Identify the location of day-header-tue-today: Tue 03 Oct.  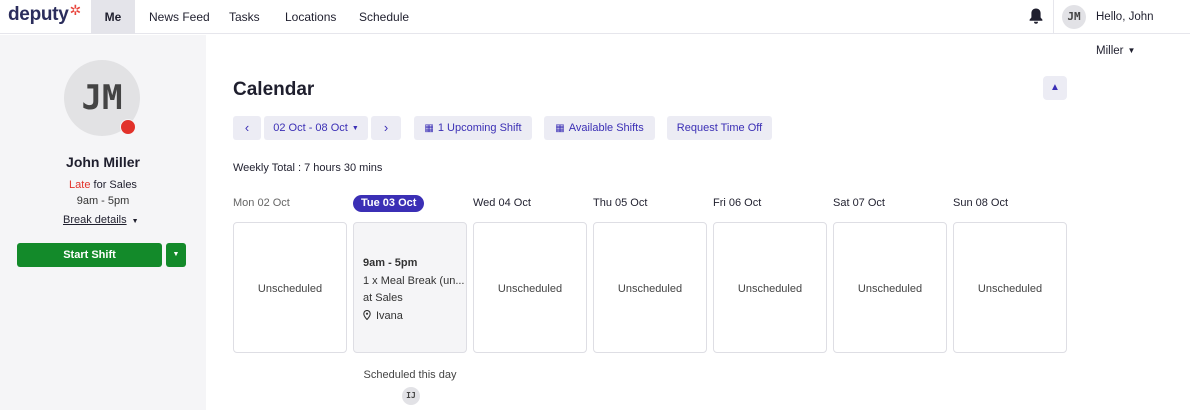
(389, 203).